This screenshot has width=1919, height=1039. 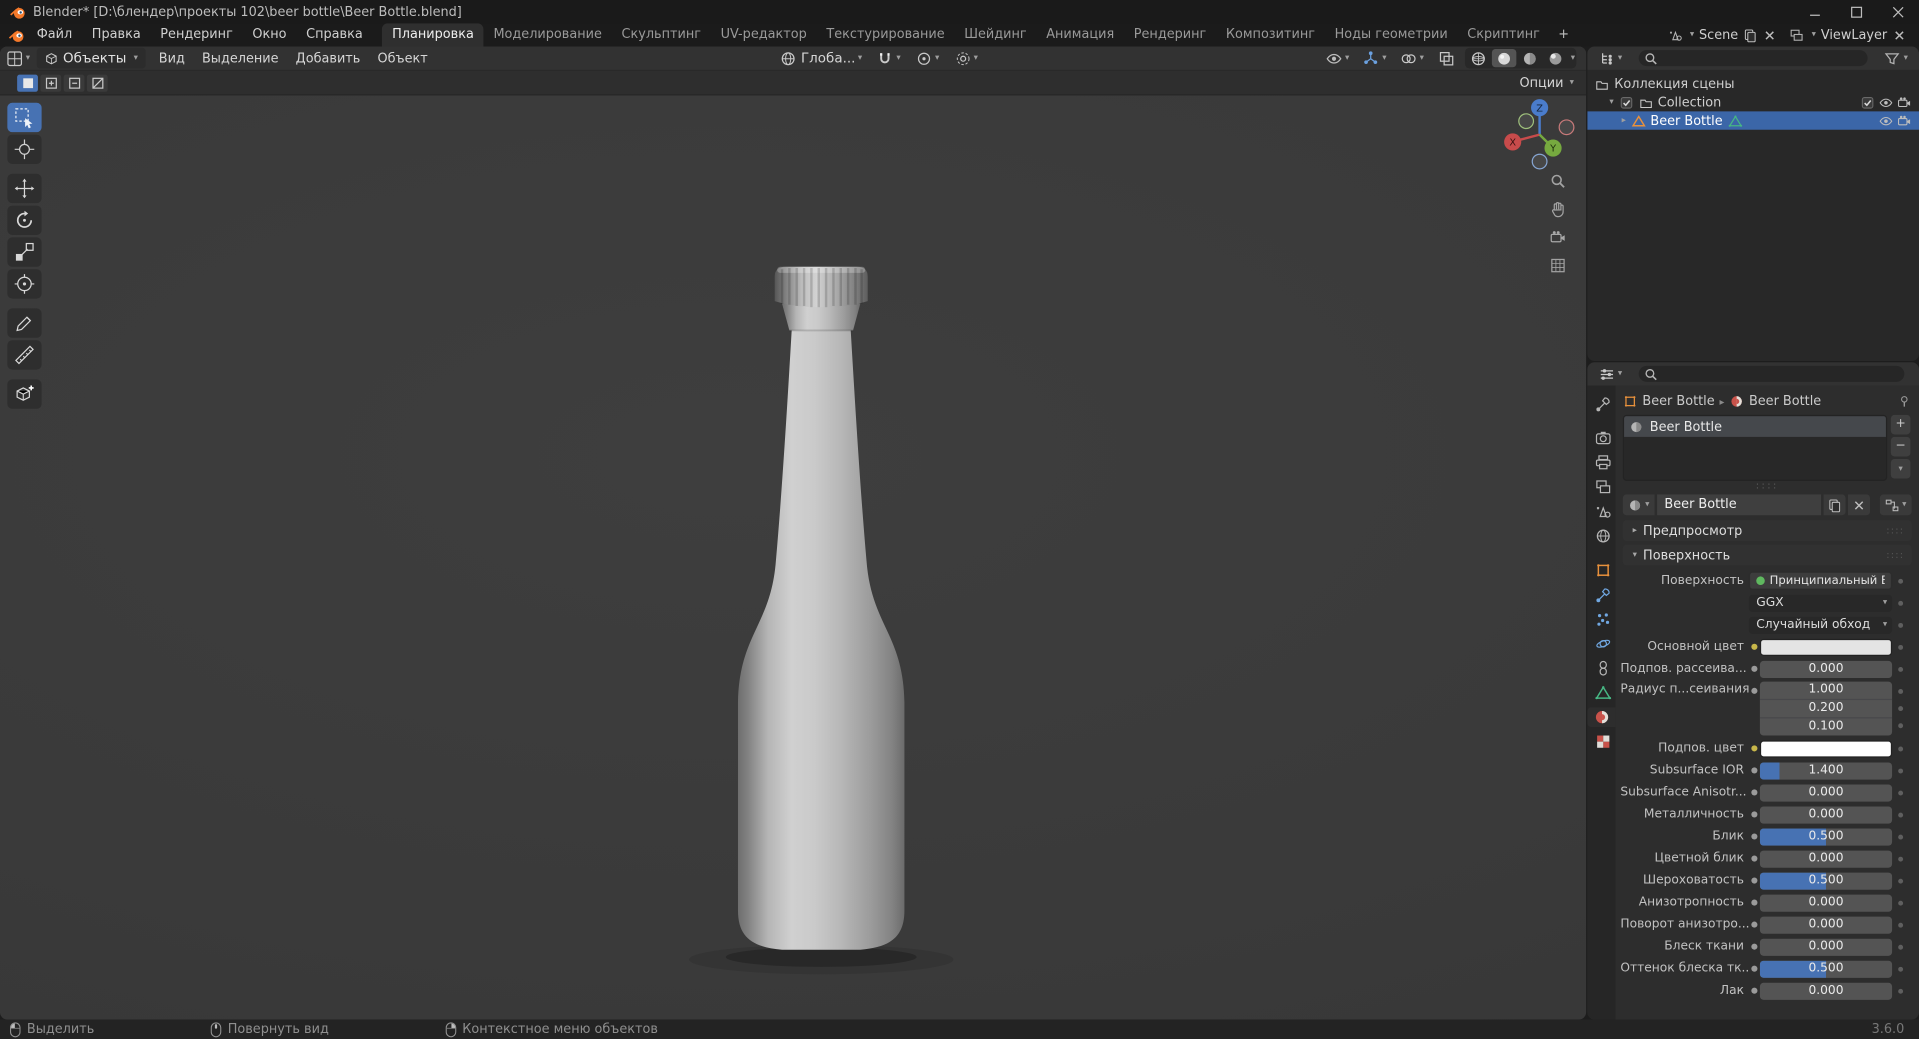 I want to click on tab-rendering: Рендеринг, so click(x=1170, y=34).